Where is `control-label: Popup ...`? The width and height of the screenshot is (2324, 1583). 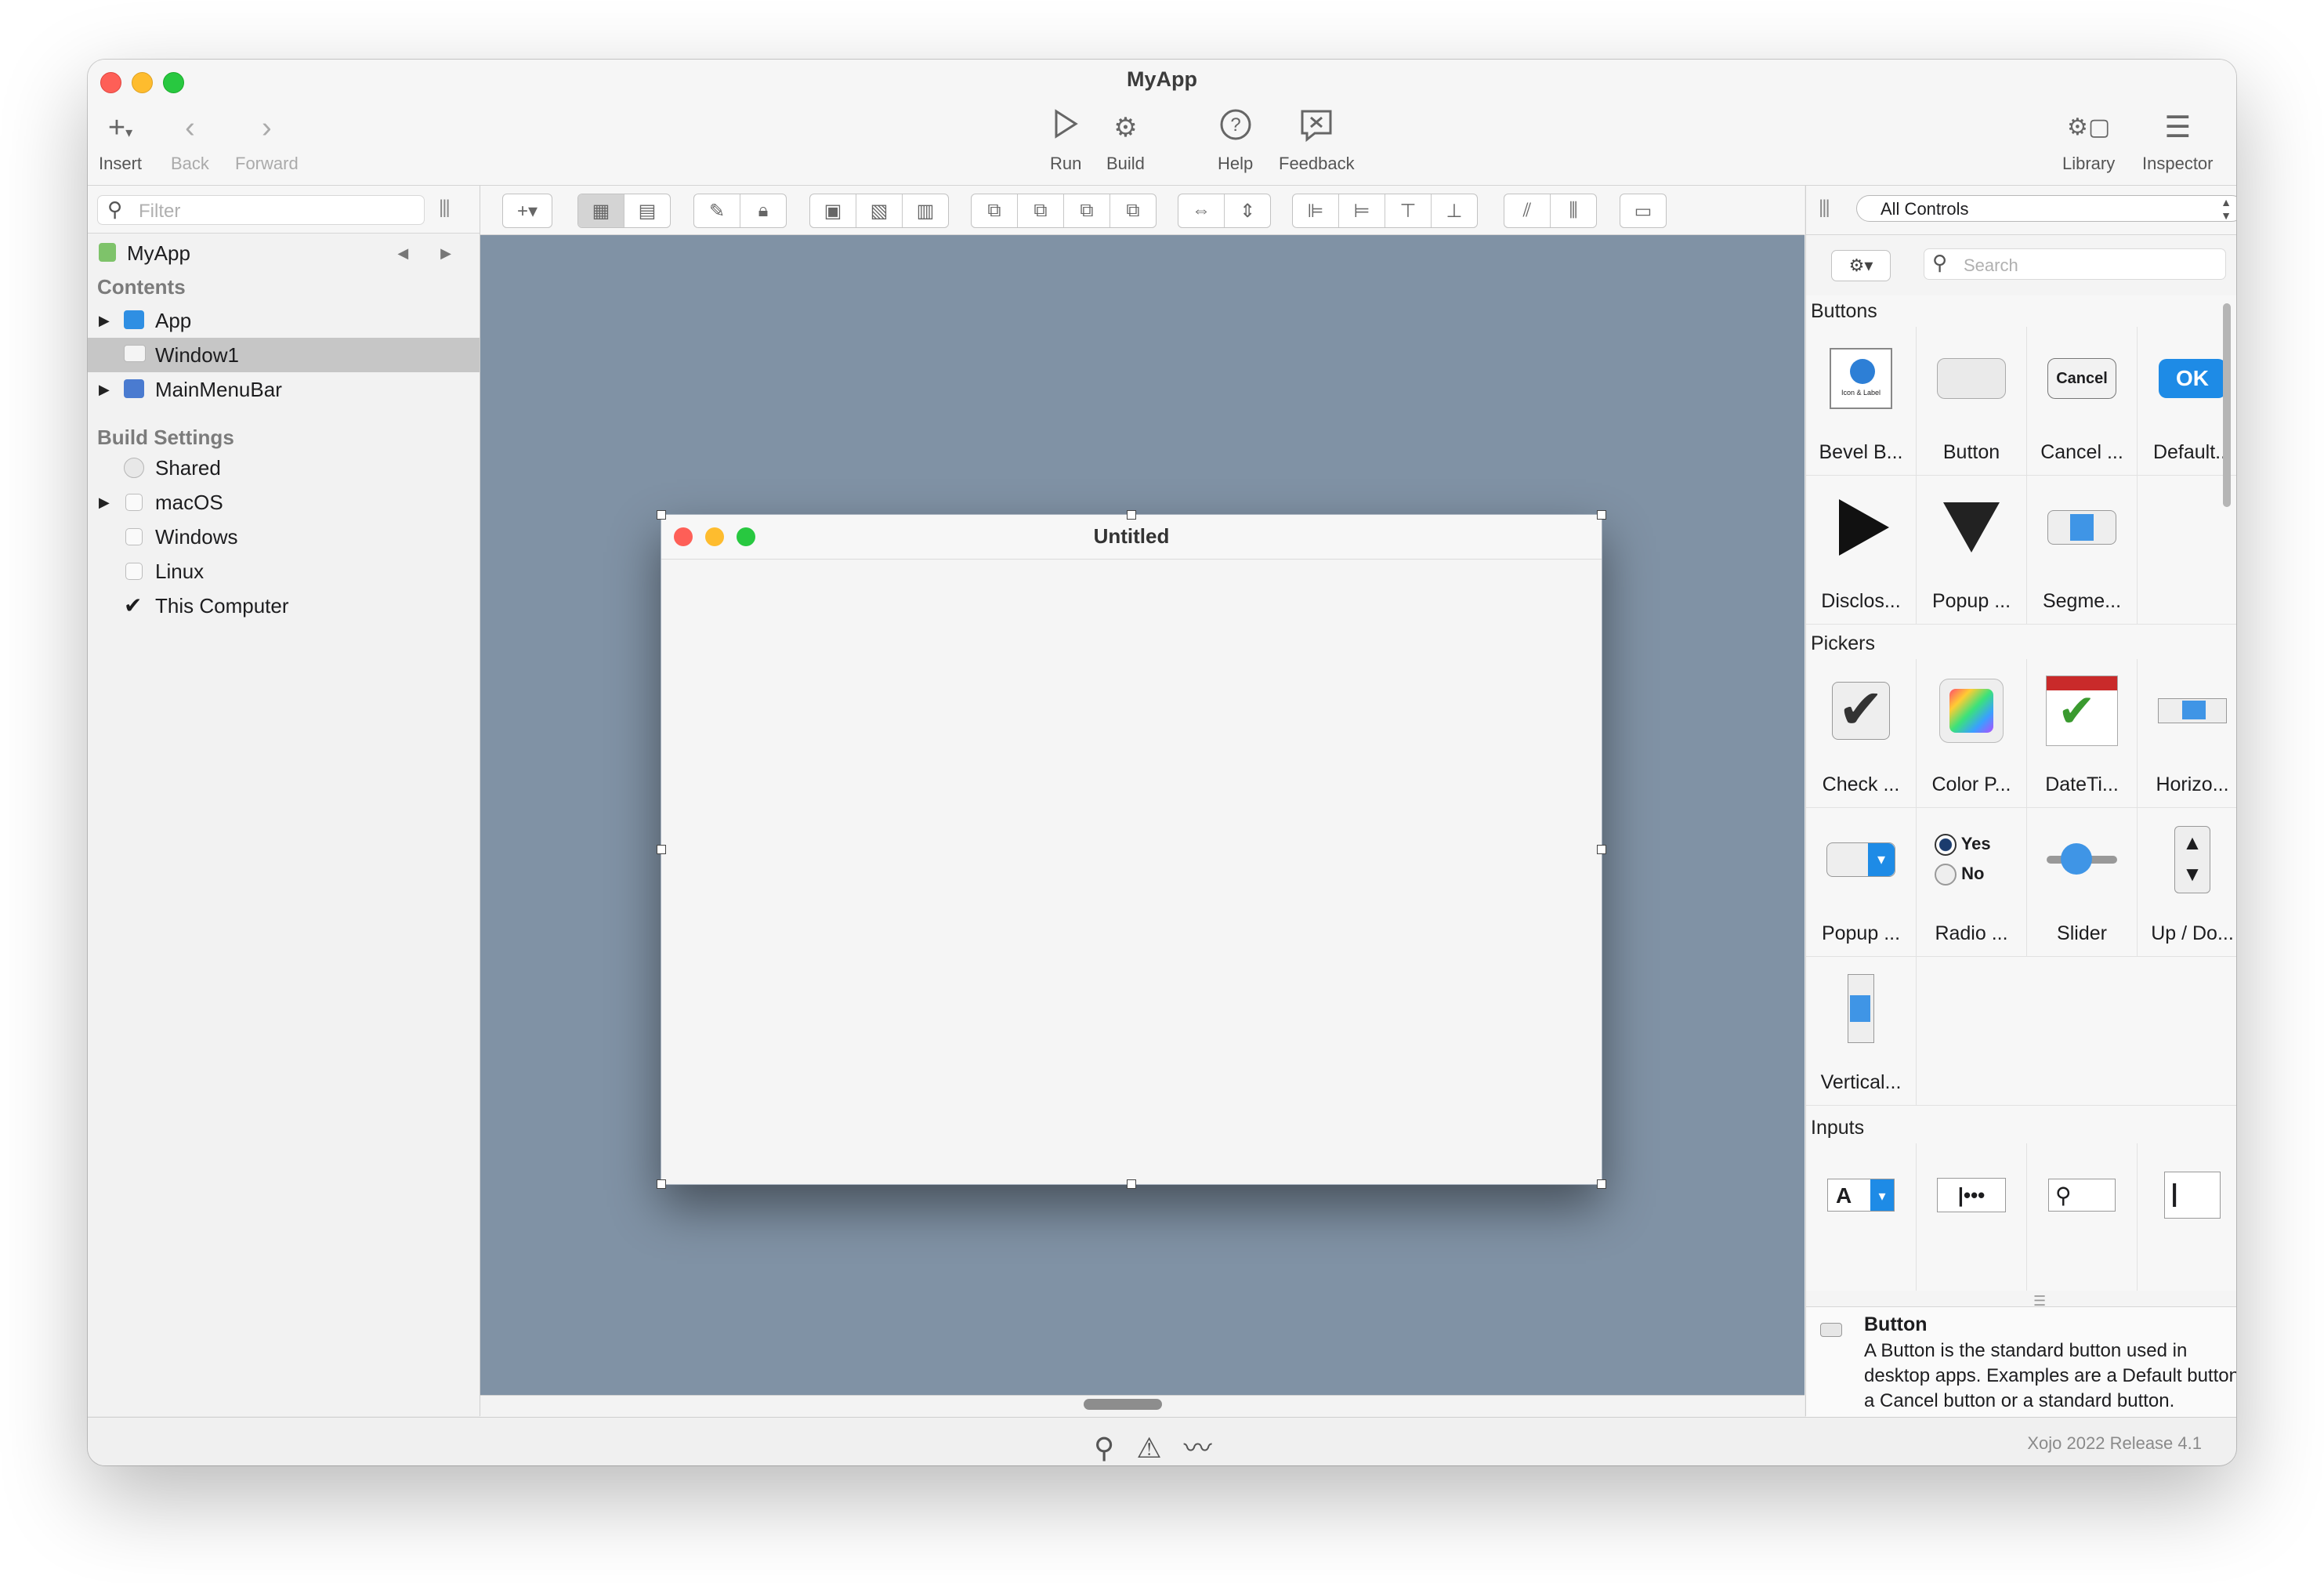 control-label: Popup ... is located at coordinates (1971, 601).